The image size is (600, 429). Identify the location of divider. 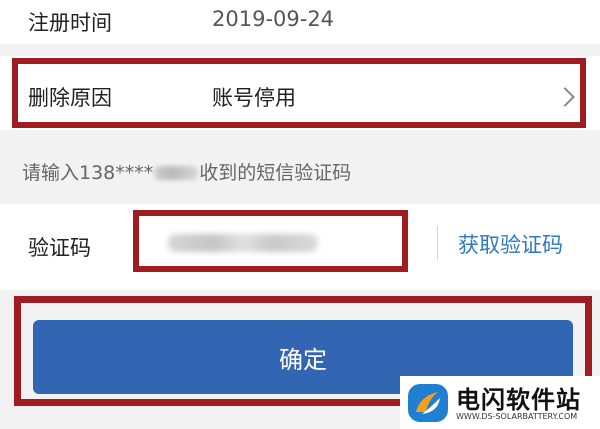
(437, 243).